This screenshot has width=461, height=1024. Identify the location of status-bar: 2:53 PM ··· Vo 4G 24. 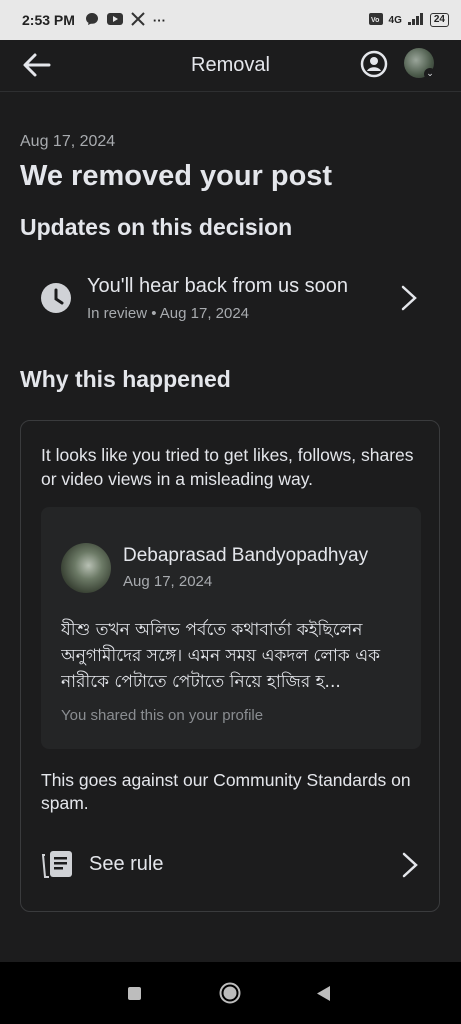
(230, 20).